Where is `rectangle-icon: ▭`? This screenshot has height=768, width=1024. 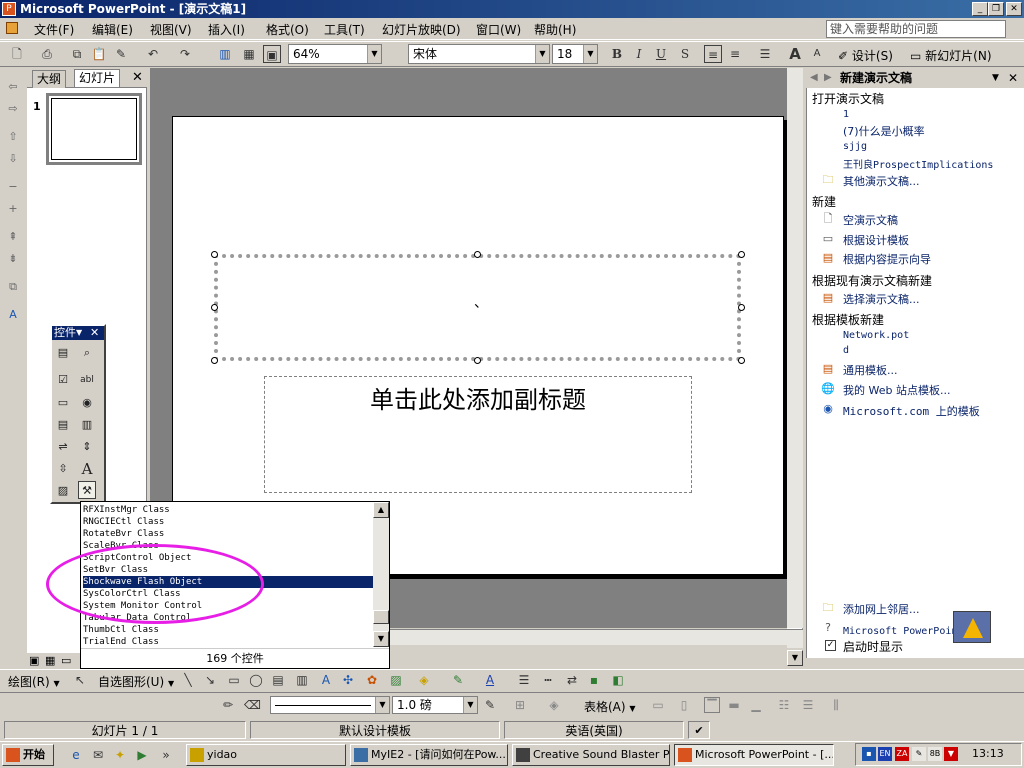 rectangle-icon: ▭ is located at coordinates (234, 680).